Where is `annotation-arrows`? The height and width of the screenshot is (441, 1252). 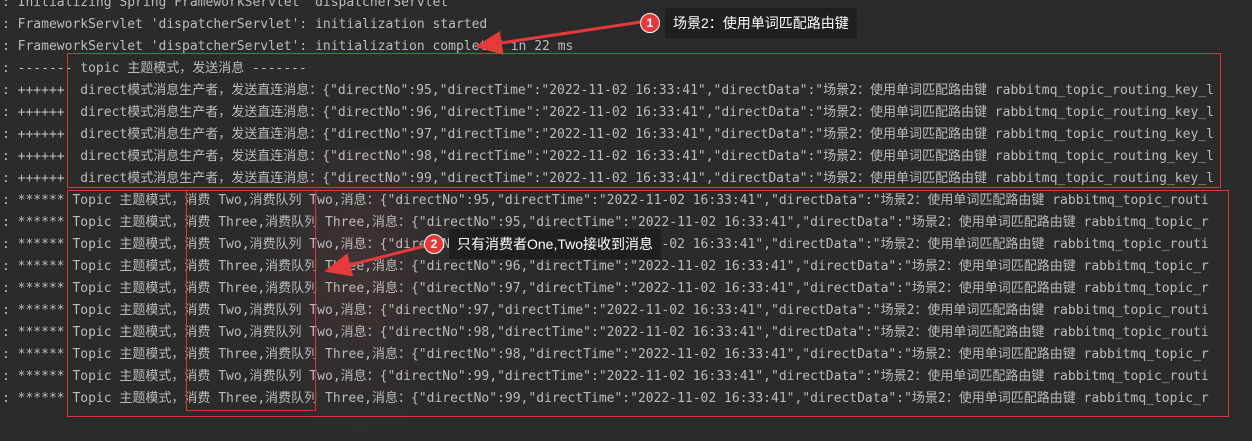
annotation-arrows is located at coordinates (483, 148).